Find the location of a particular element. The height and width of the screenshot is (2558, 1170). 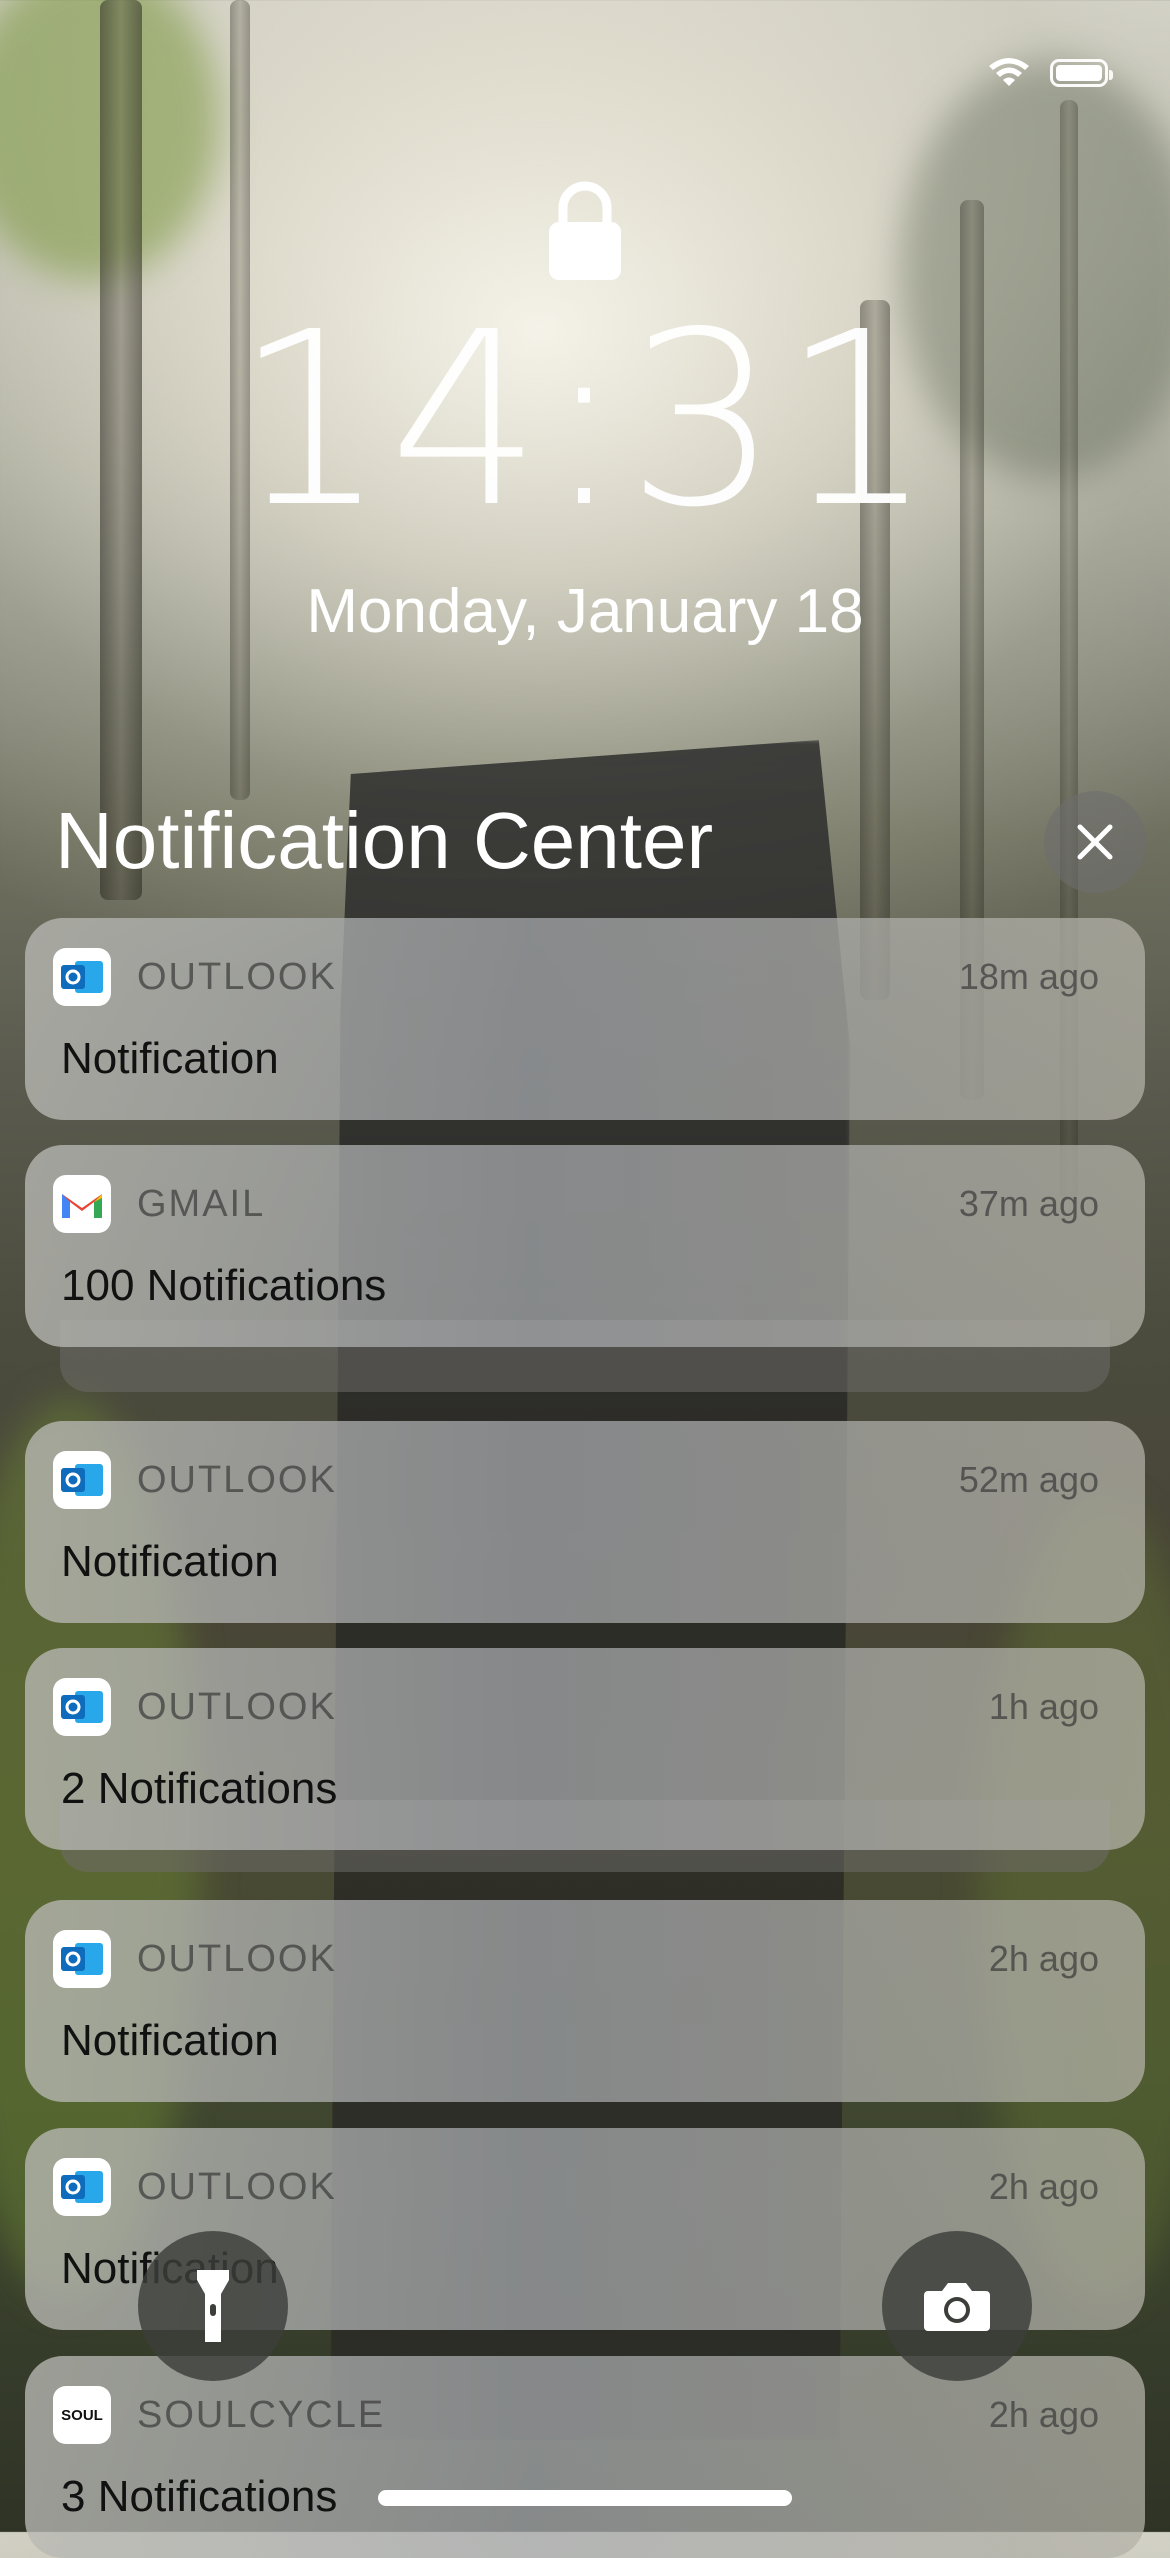

lock-icon is located at coordinates (585, 230).